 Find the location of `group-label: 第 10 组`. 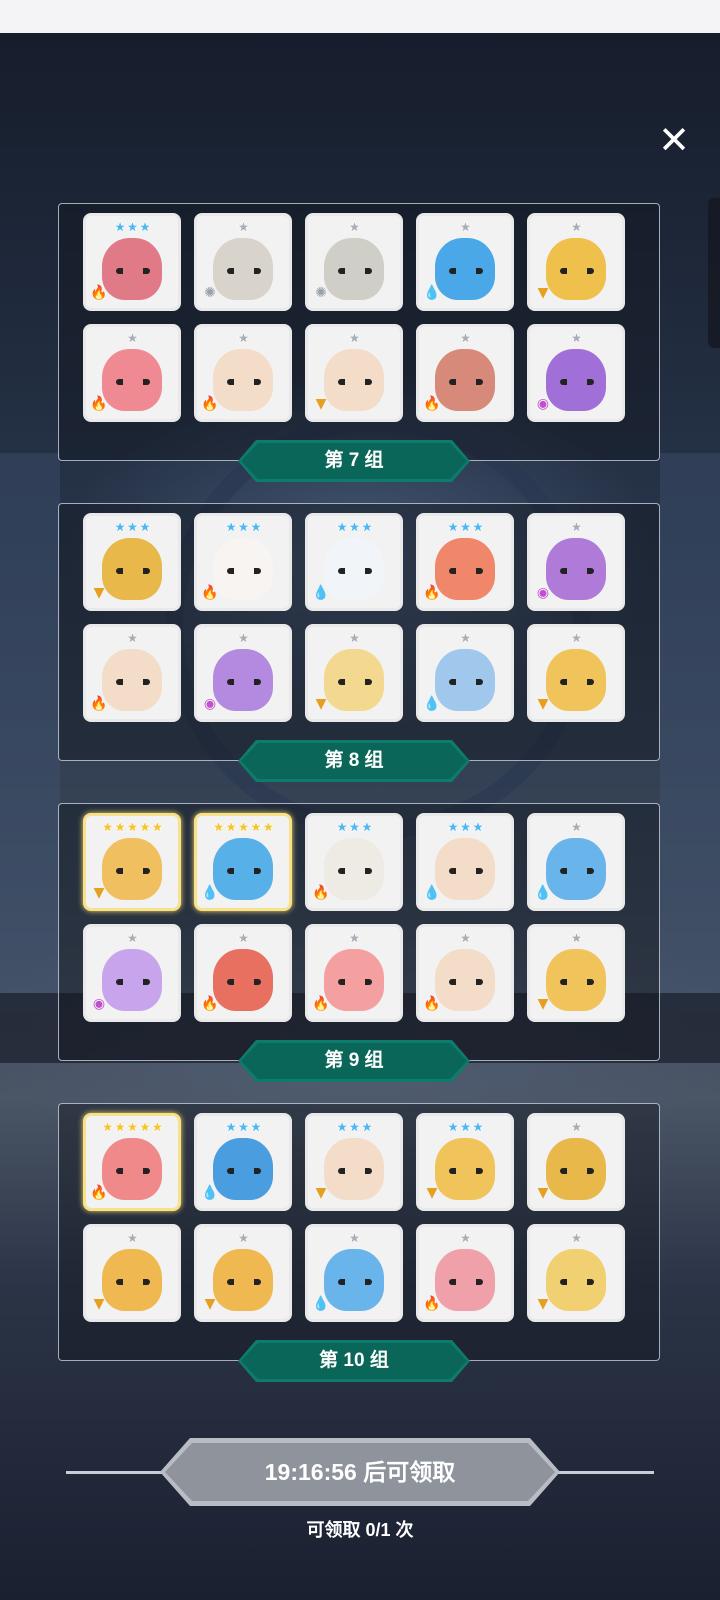

group-label: 第 10 组 is located at coordinates (354, 1360).